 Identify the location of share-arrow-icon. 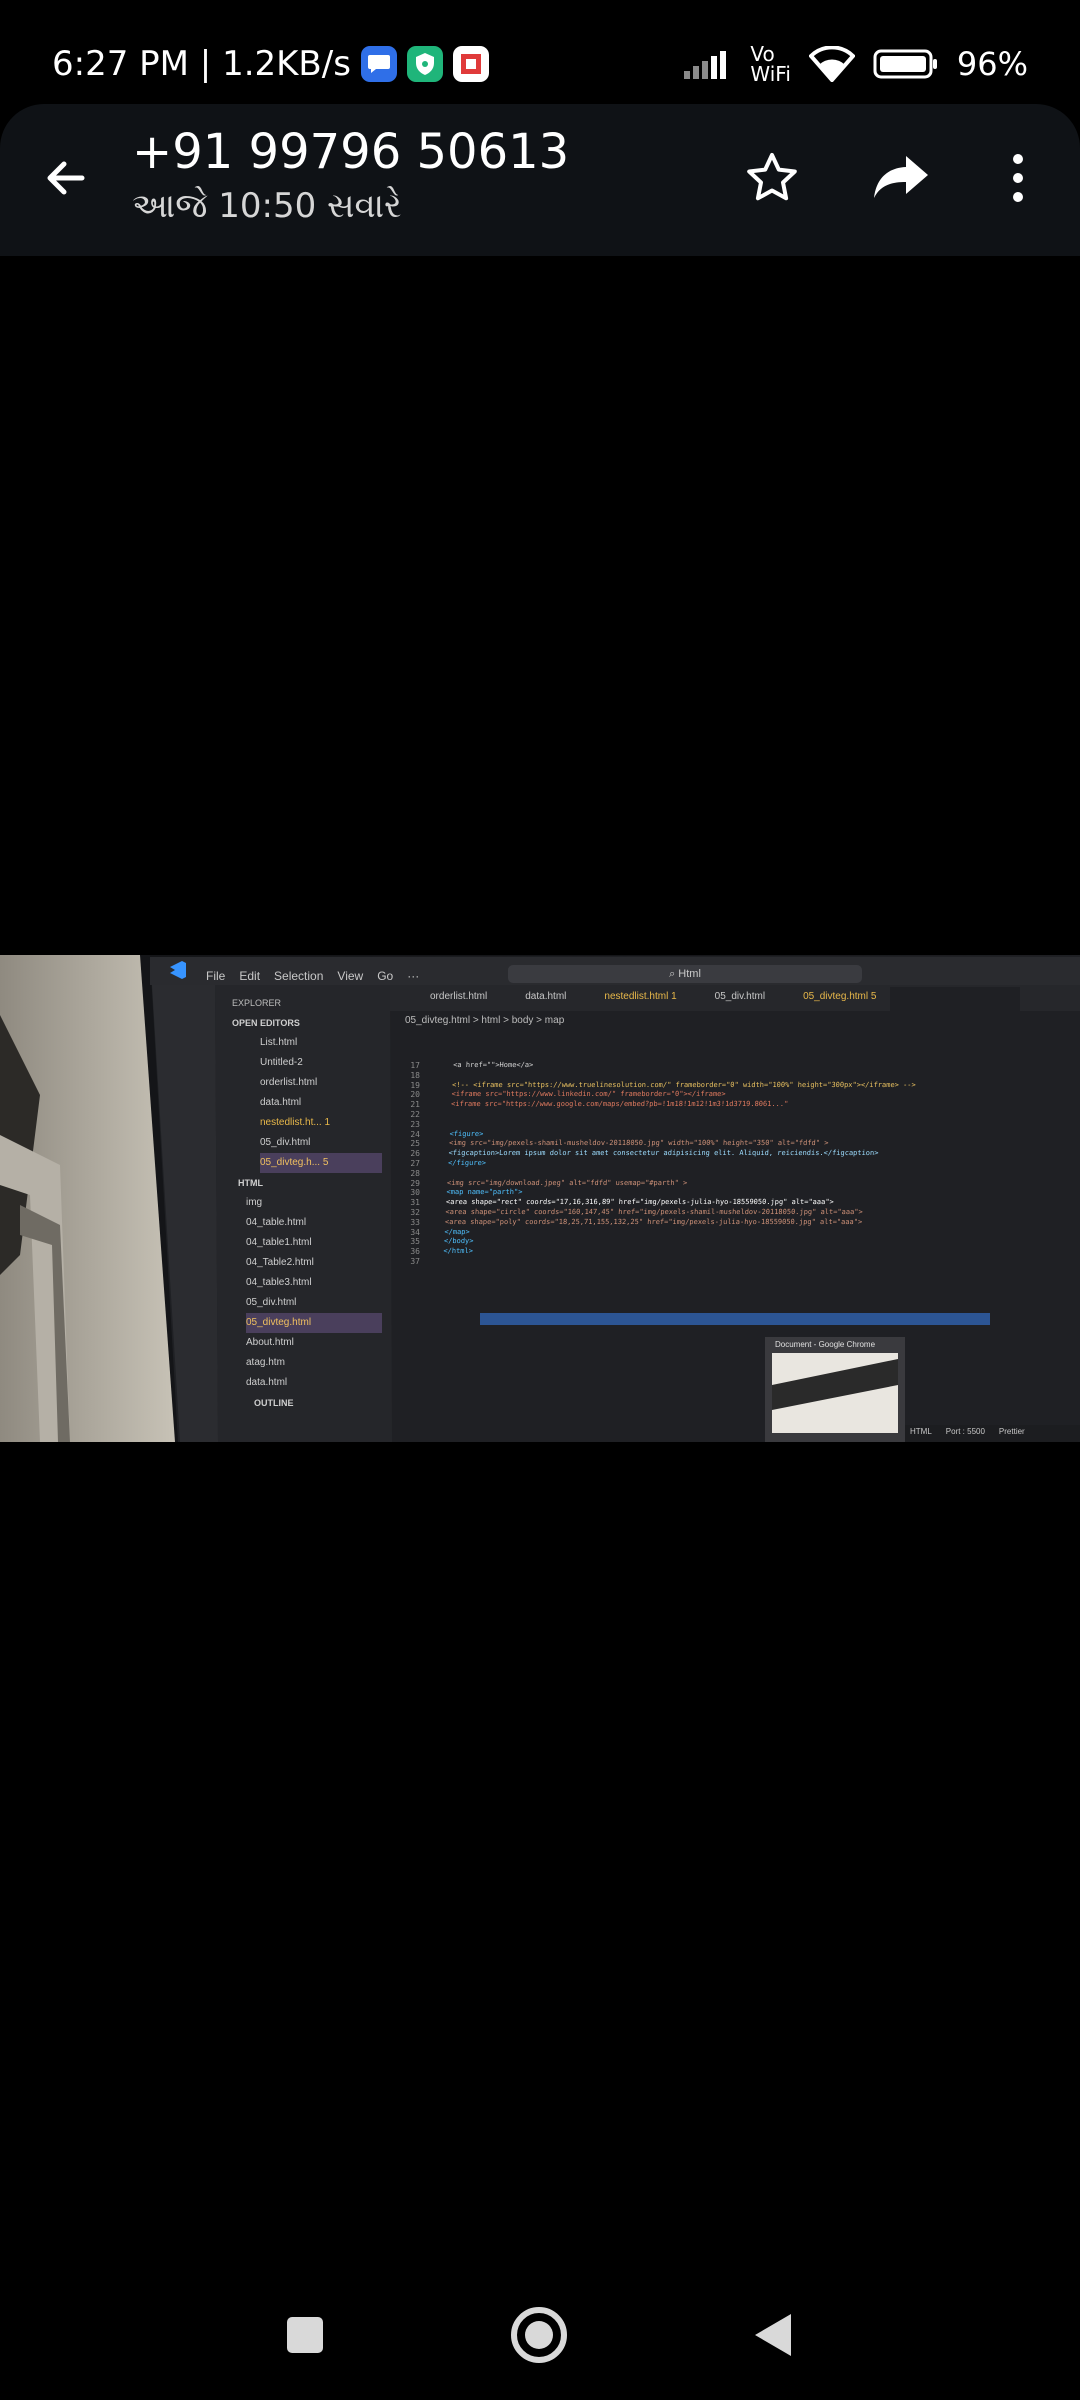
(901, 177).